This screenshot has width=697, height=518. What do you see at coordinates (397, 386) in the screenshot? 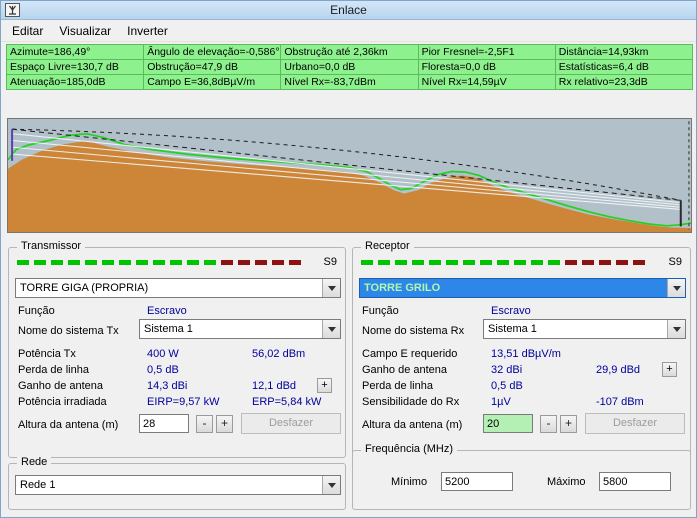
I see `rx-line-loss-label: Perda de linha` at bounding box center [397, 386].